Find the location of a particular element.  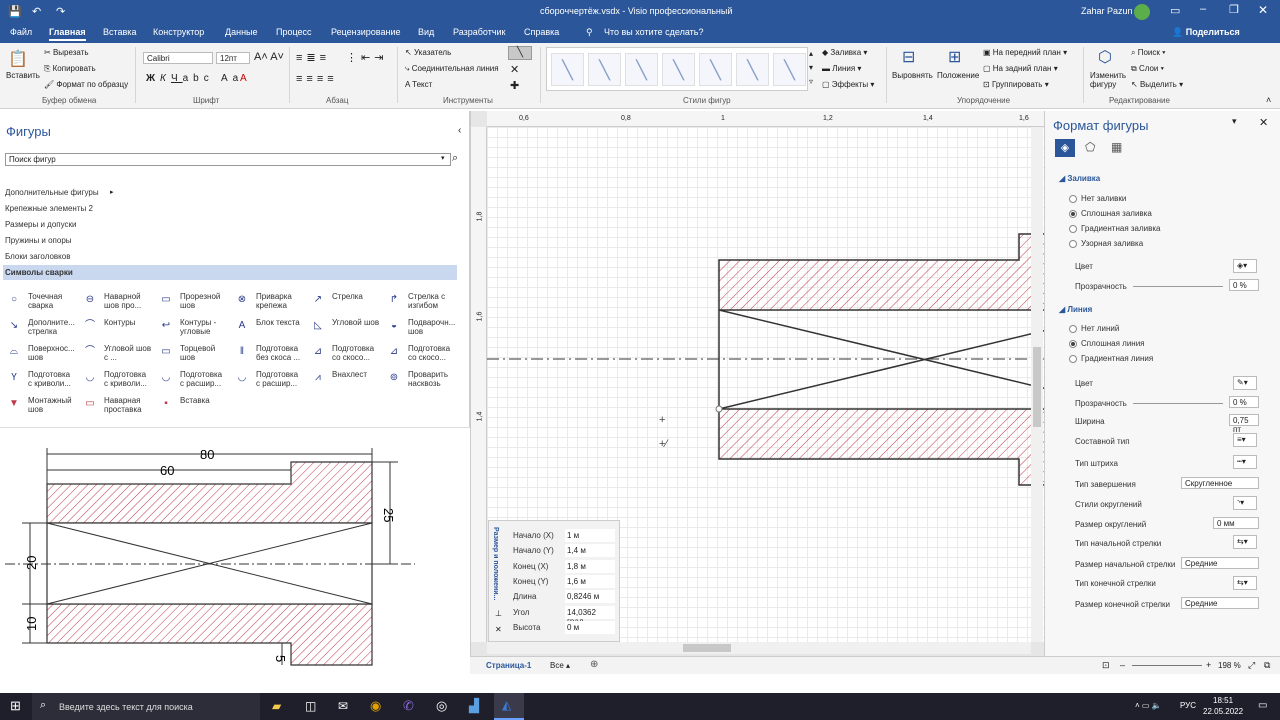

copy-button: ⎘ Копировать is located at coordinates (70, 69).